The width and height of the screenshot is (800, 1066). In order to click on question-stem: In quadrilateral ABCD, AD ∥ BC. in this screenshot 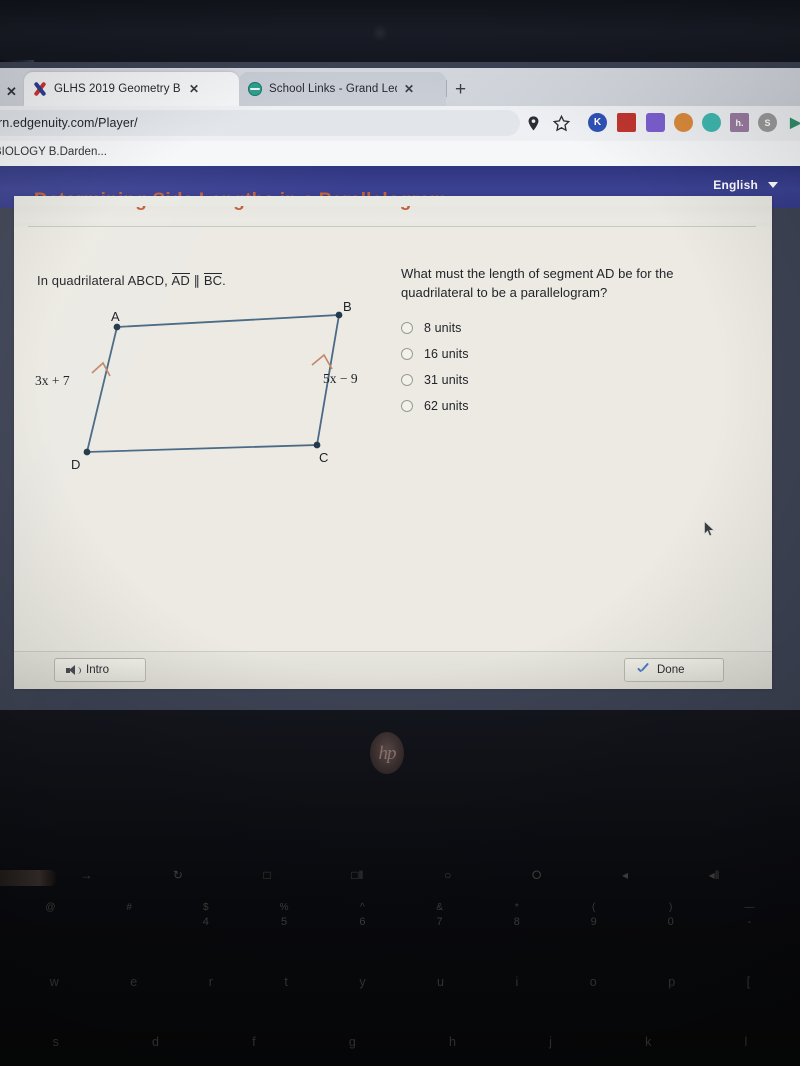, I will do `click(131, 281)`.